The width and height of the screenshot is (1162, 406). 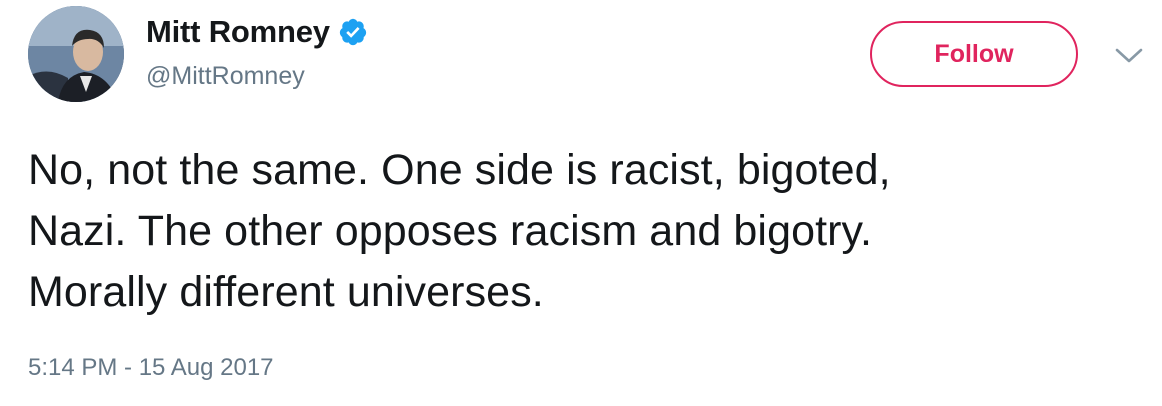 What do you see at coordinates (238, 32) in the screenshot?
I see `author-display-name: Mitt Romney` at bounding box center [238, 32].